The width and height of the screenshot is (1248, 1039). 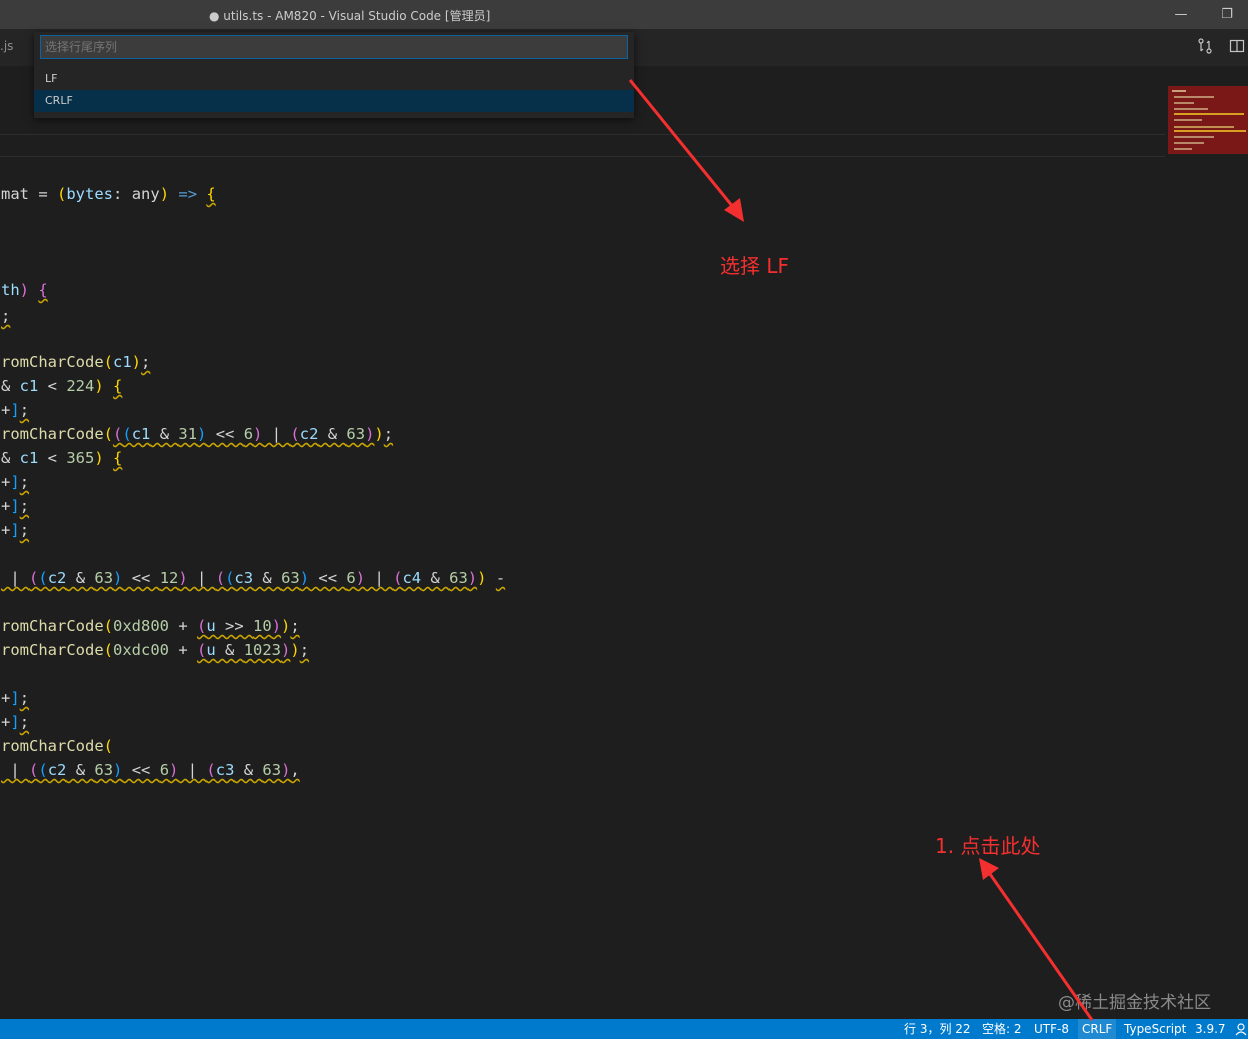 I want to click on code-line: th) {, so click(x=24, y=290).